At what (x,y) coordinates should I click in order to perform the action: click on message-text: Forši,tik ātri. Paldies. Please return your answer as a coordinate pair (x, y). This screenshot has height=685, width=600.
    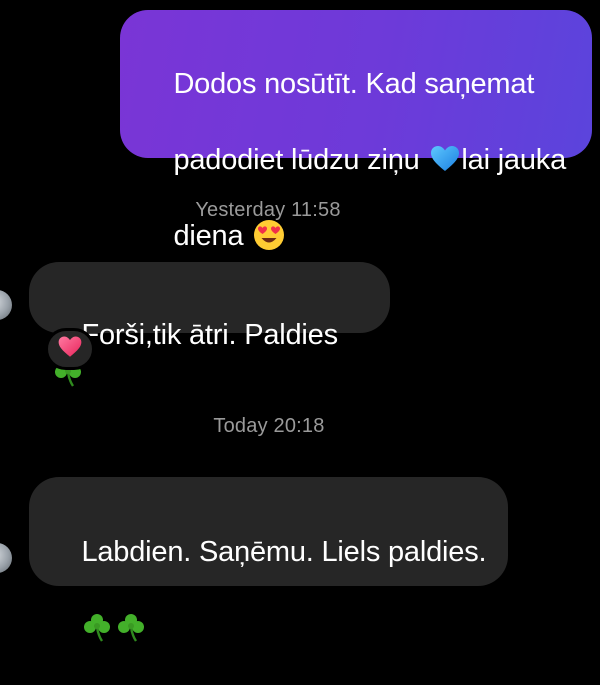
    Looking at the image, I should click on (213, 335).